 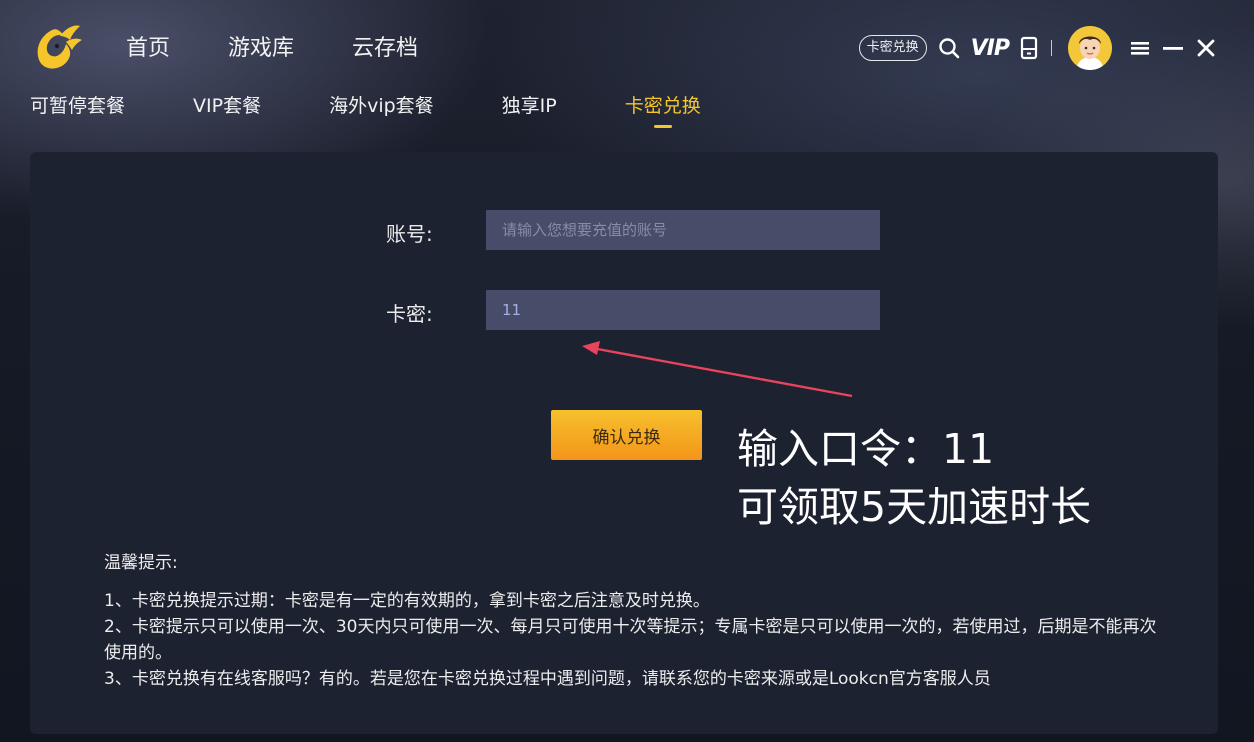 What do you see at coordinates (407, 601) in the screenshot?
I see `tip-item: 1、卡密兑换提示过期：卡密是有一定的有效期的，拿到卡密之后注意及时兑换。` at bounding box center [407, 601].